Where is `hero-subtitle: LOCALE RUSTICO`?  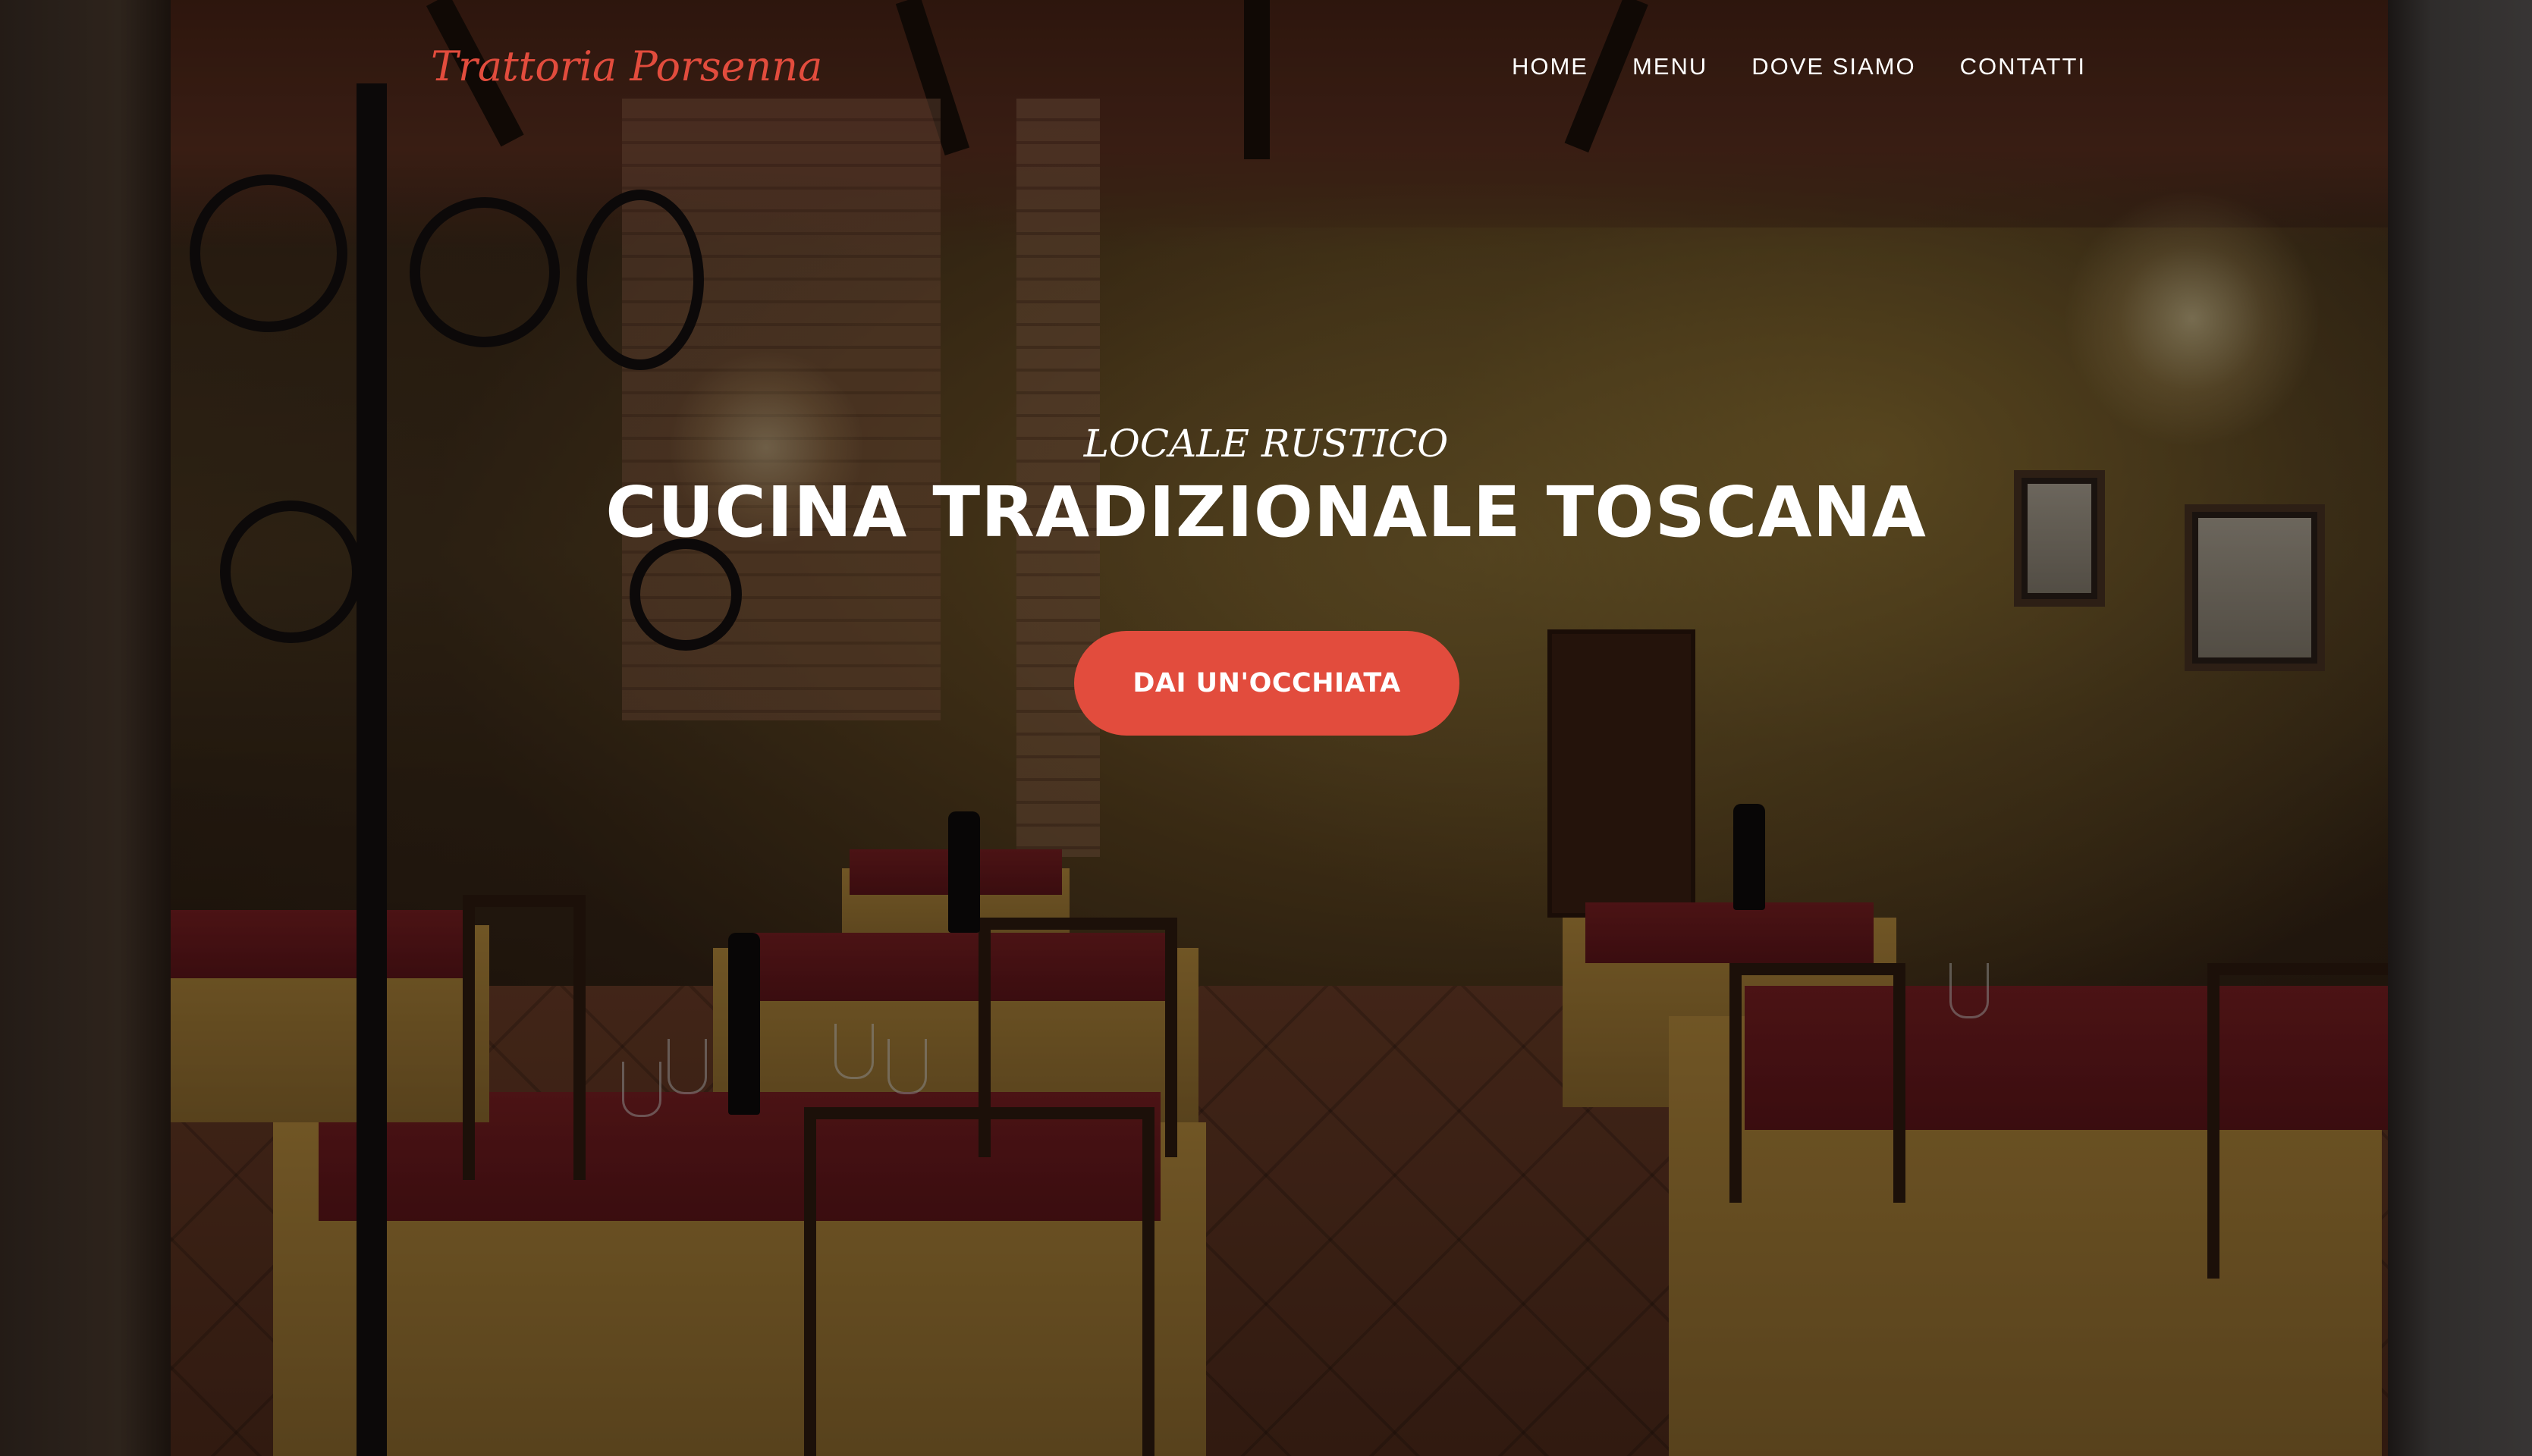 hero-subtitle: LOCALE RUSTICO is located at coordinates (1266, 444).